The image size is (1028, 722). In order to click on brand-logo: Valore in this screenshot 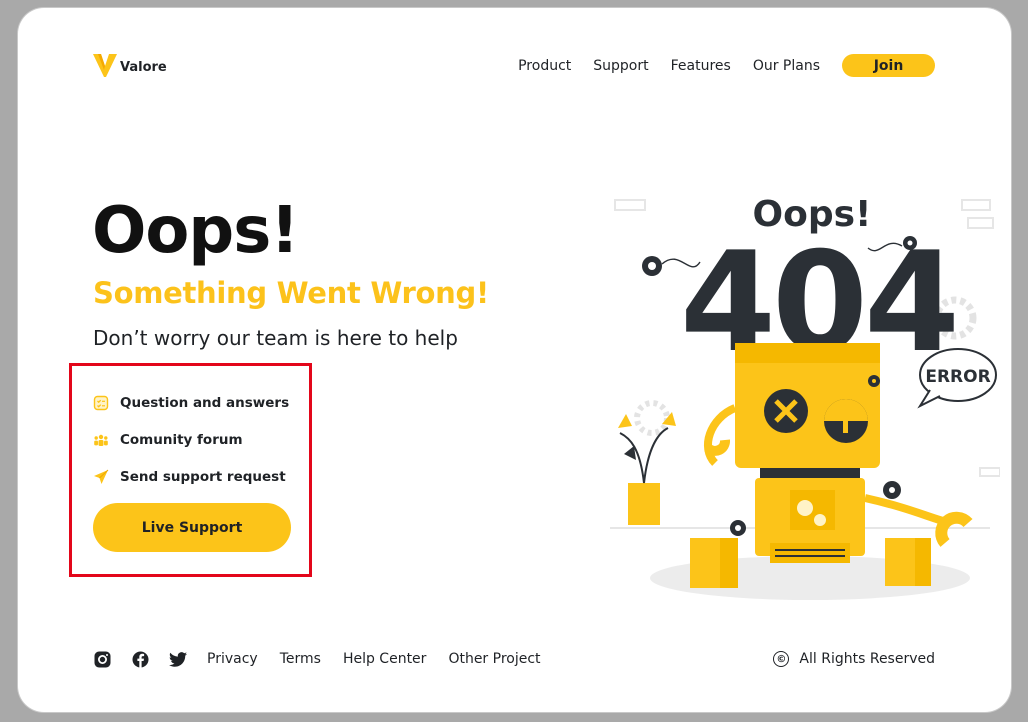, I will do `click(130, 65)`.